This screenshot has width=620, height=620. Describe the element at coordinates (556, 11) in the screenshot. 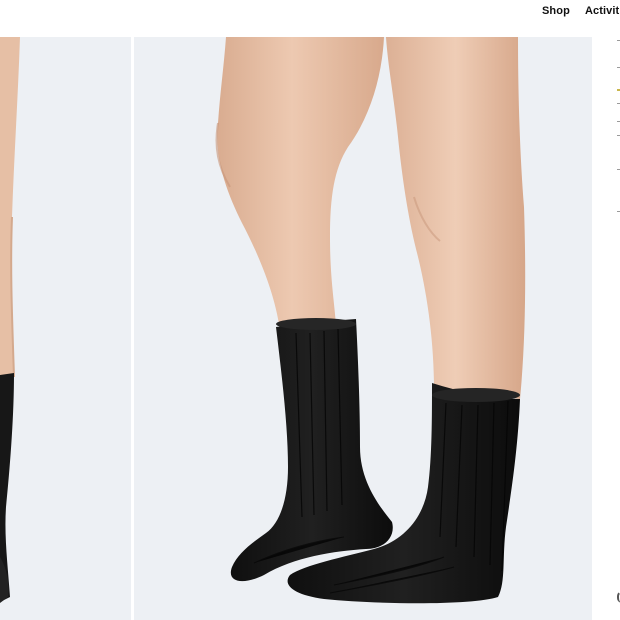

I see `nav-link-shop: Shop` at that location.